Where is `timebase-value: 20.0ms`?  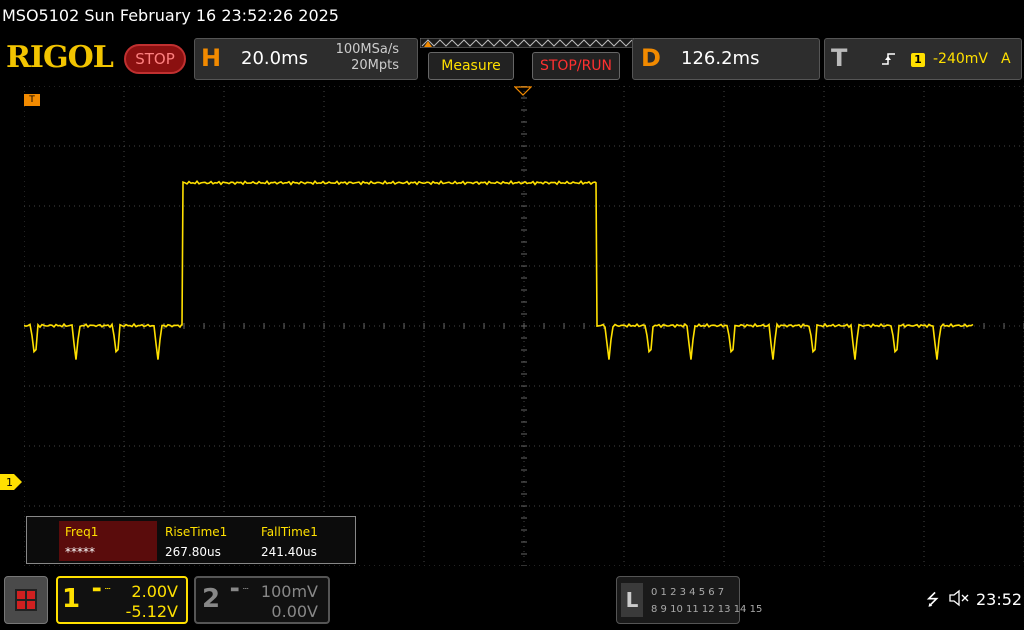
timebase-value: 20.0ms is located at coordinates (274, 58).